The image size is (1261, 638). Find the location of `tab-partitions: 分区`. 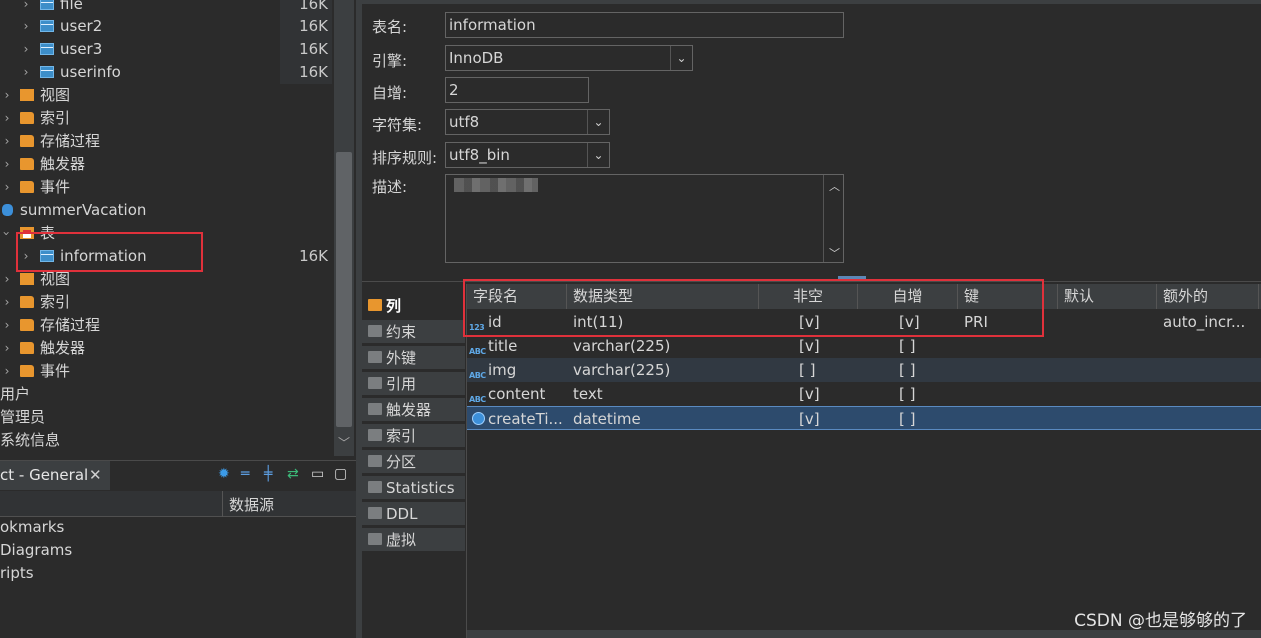

tab-partitions: 分区 is located at coordinates (413, 462).